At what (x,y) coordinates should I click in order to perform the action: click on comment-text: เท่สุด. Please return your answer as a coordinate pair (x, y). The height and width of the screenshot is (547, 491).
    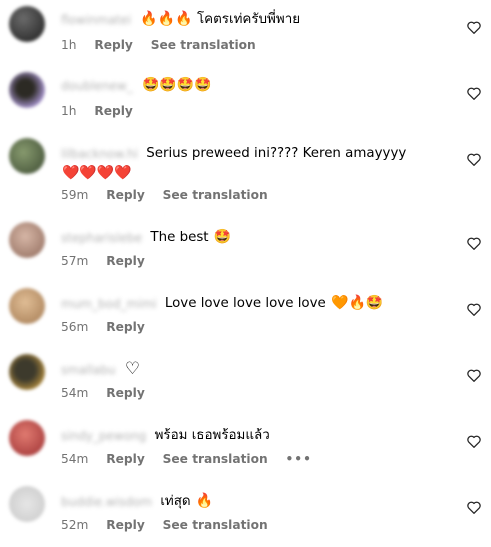
    Looking at the image, I should click on (175, 501).